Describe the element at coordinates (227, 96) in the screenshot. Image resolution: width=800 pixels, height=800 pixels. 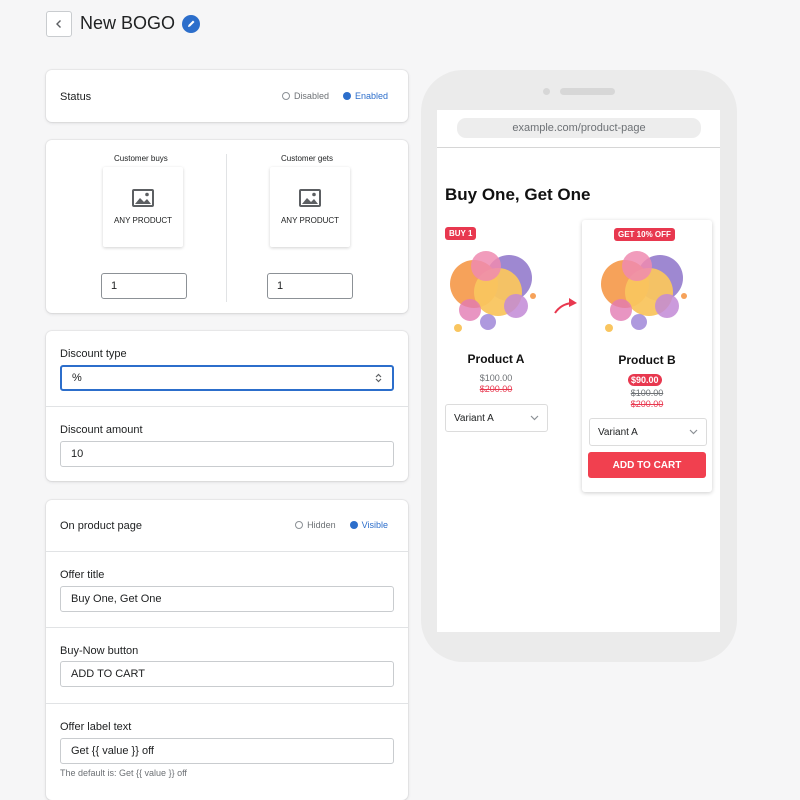
I see `status-card: Status Disabled Enabled` at that location.